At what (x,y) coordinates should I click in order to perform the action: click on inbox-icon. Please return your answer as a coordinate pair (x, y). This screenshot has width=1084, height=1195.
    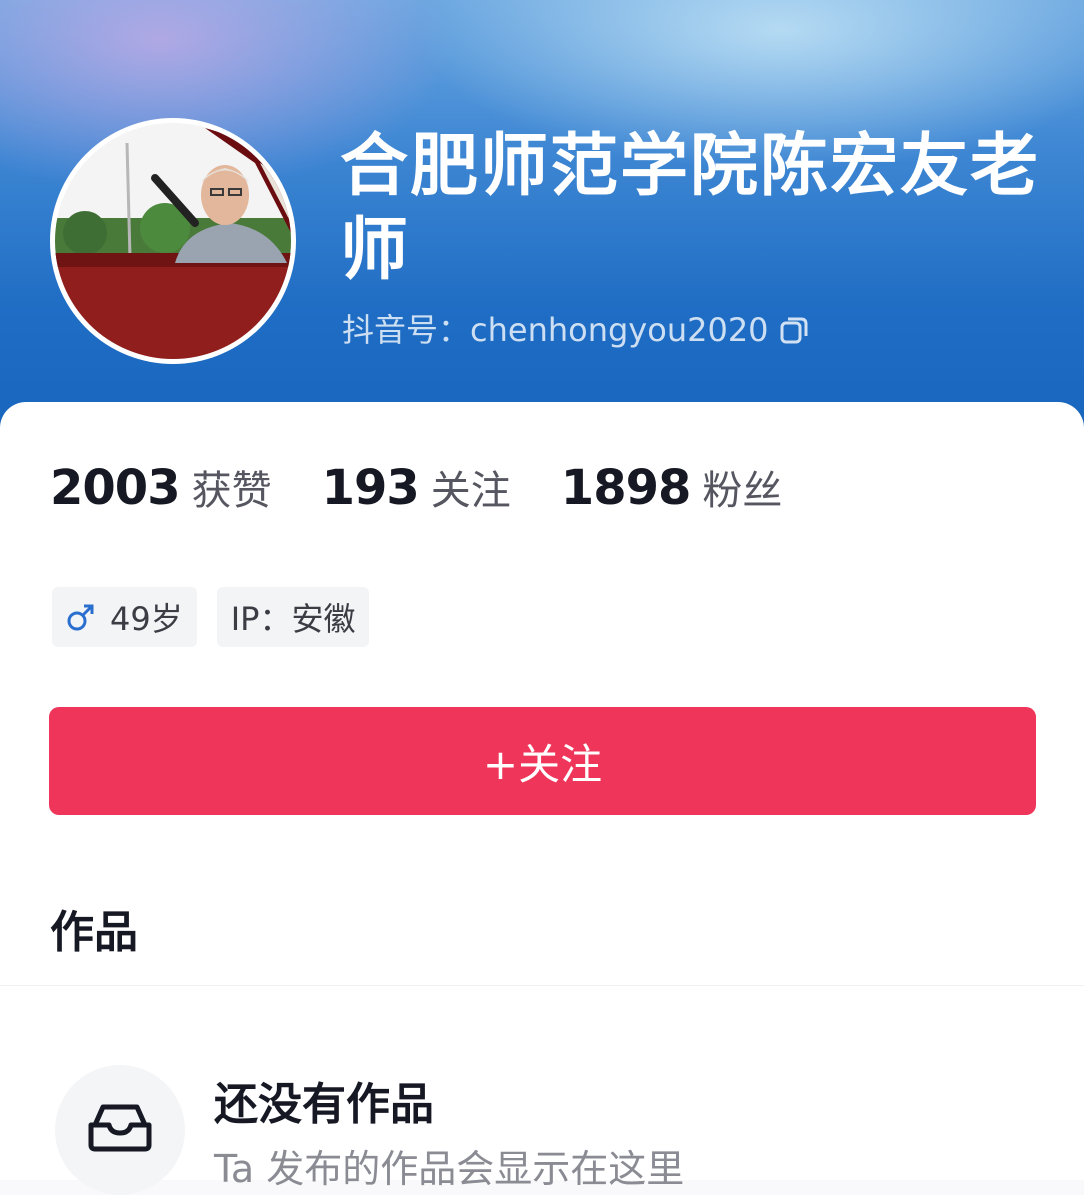
    Looking at the image, I should click on (120, 1130).